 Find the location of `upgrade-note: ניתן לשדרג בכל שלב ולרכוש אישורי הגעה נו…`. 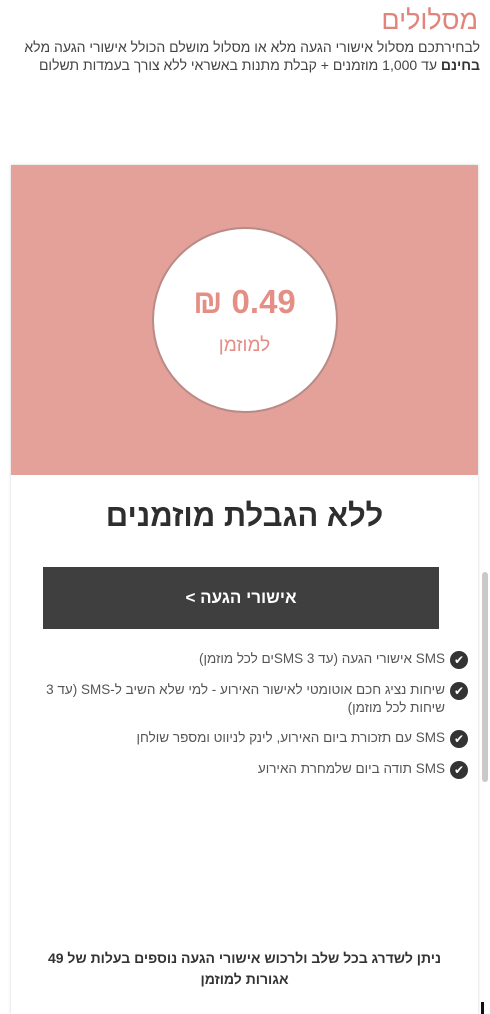

upgrade-note: ניתן לשדרג בכל שלב ולרכוש אישורי הגעה נו… is located at coordinates (244, 968).